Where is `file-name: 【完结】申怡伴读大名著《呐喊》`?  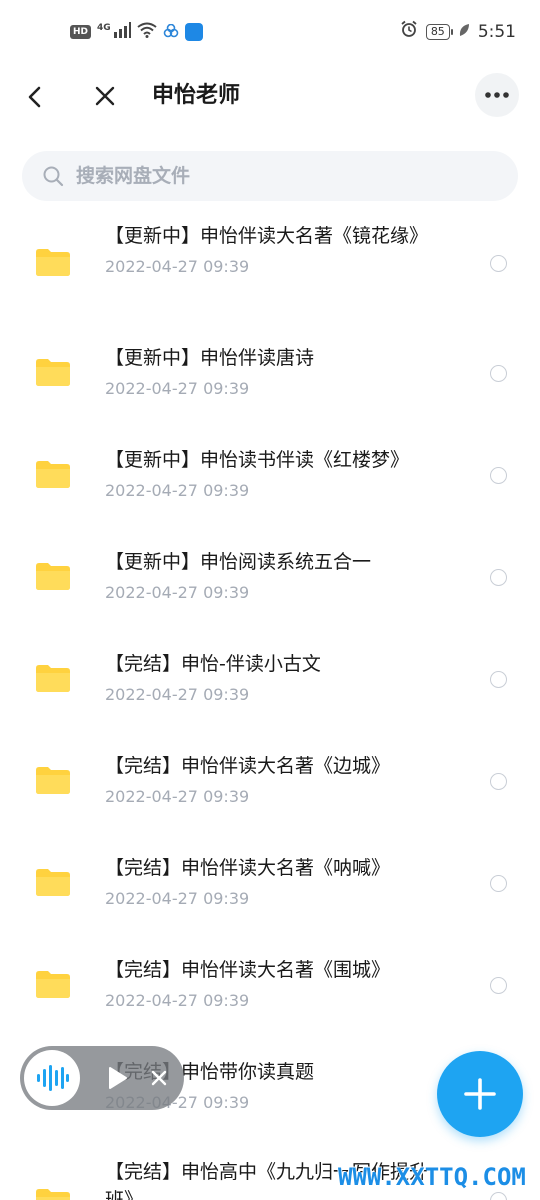 file-name: 【完结】申怡伴读大名著《呐喊》 is located at coordinates (248, 868).